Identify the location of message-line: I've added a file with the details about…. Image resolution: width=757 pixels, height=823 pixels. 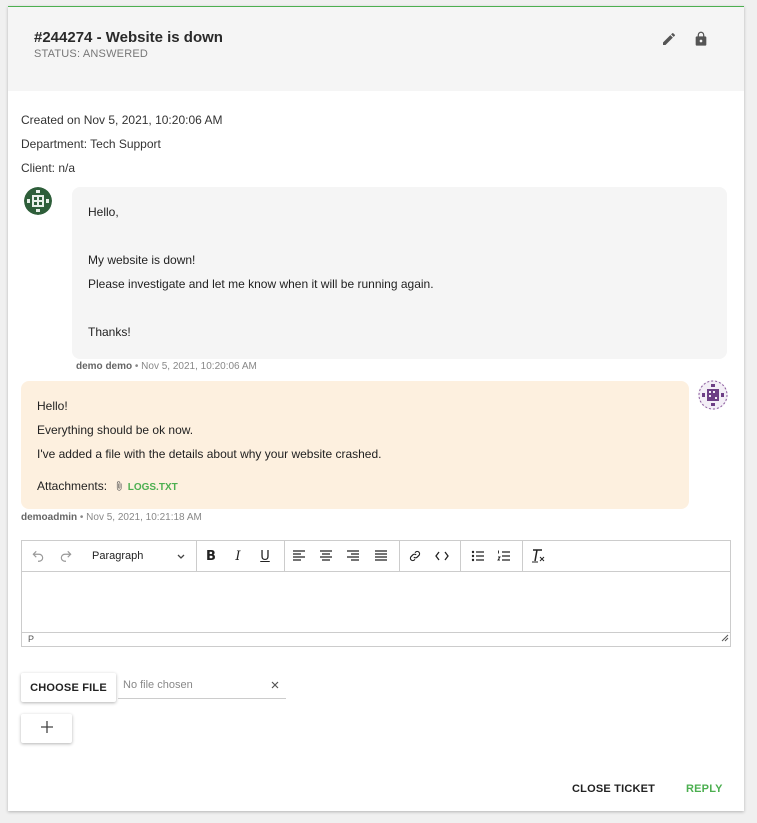
(209, 454).